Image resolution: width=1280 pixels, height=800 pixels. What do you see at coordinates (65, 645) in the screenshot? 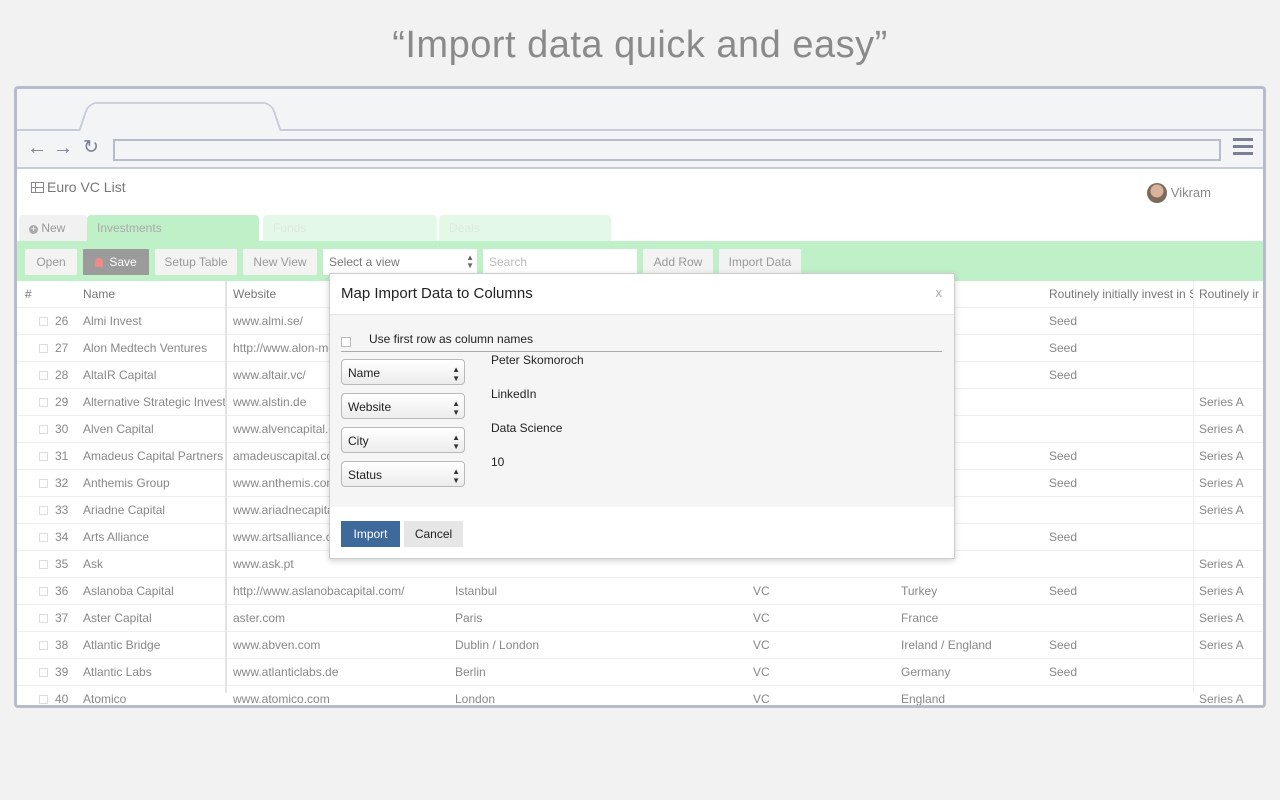
I see `cell-n: 38` at bounding box center [65, 645].